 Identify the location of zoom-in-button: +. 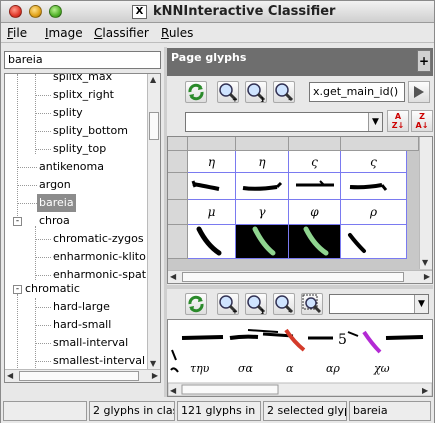
(228, 92).